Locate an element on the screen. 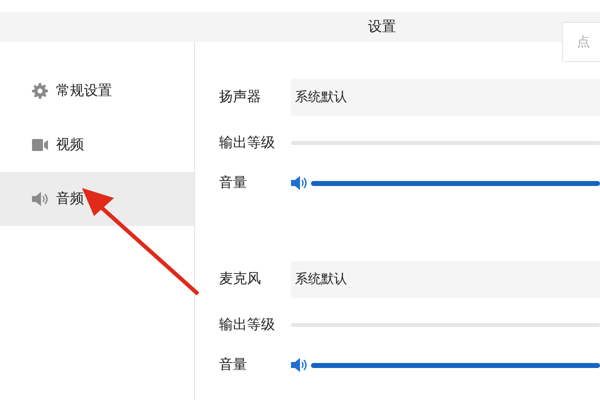 This screenshot has width=600, height=400. window-title: 设置 is located at coordinates (382, 27).